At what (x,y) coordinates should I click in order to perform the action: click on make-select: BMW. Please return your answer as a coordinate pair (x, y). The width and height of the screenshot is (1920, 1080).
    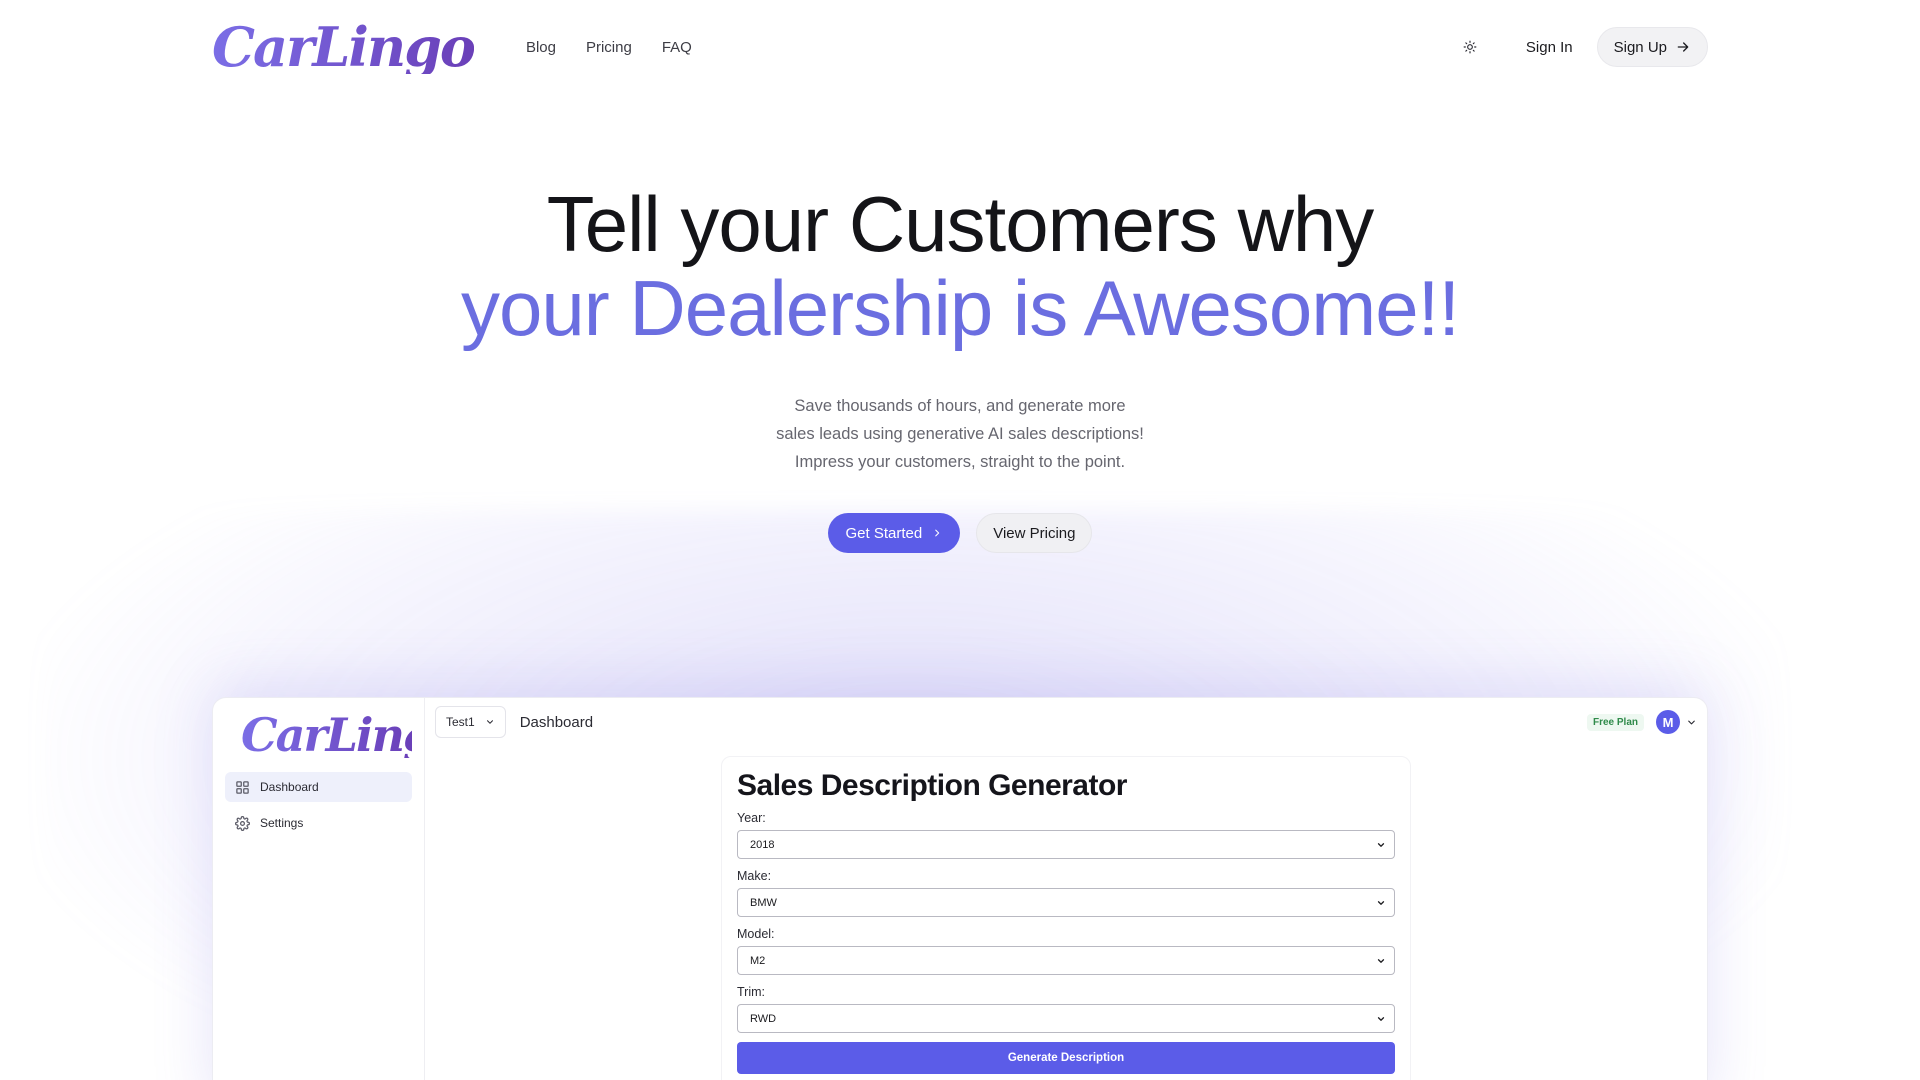
    Looking at the image, I should click on (1066, 902).